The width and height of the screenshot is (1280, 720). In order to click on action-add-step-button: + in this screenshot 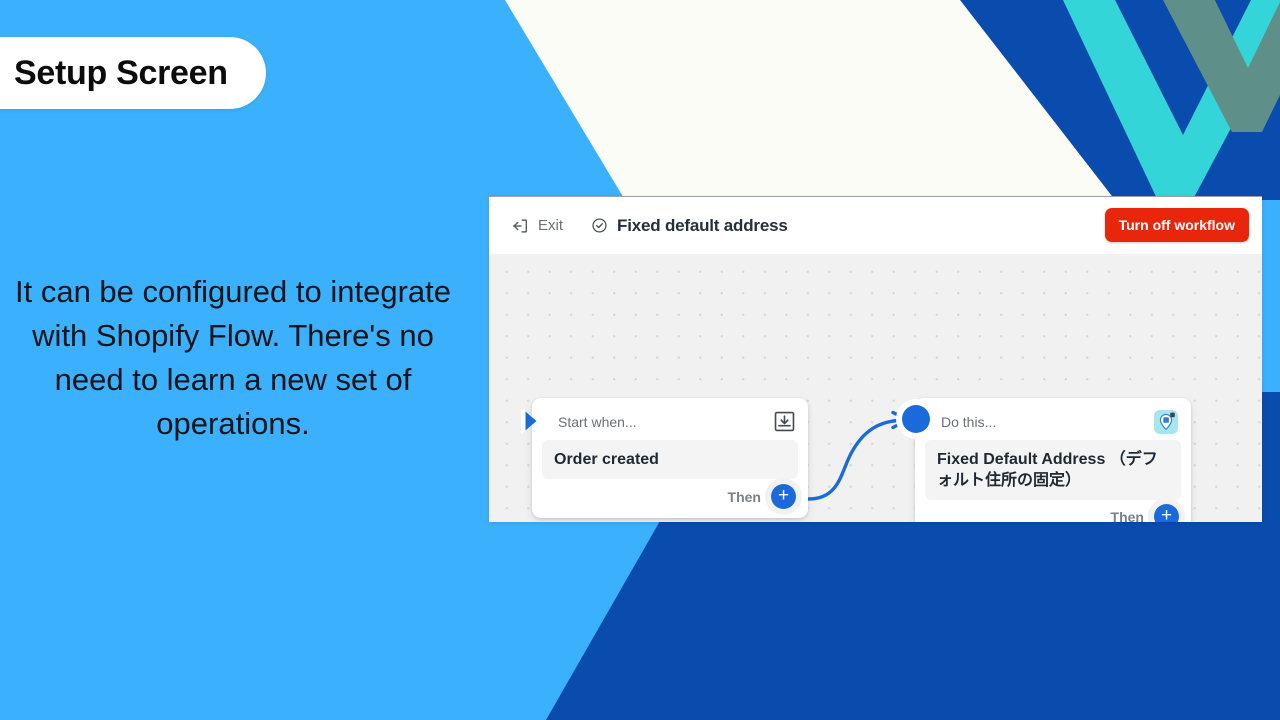, I will do `click(1166, 513)`.